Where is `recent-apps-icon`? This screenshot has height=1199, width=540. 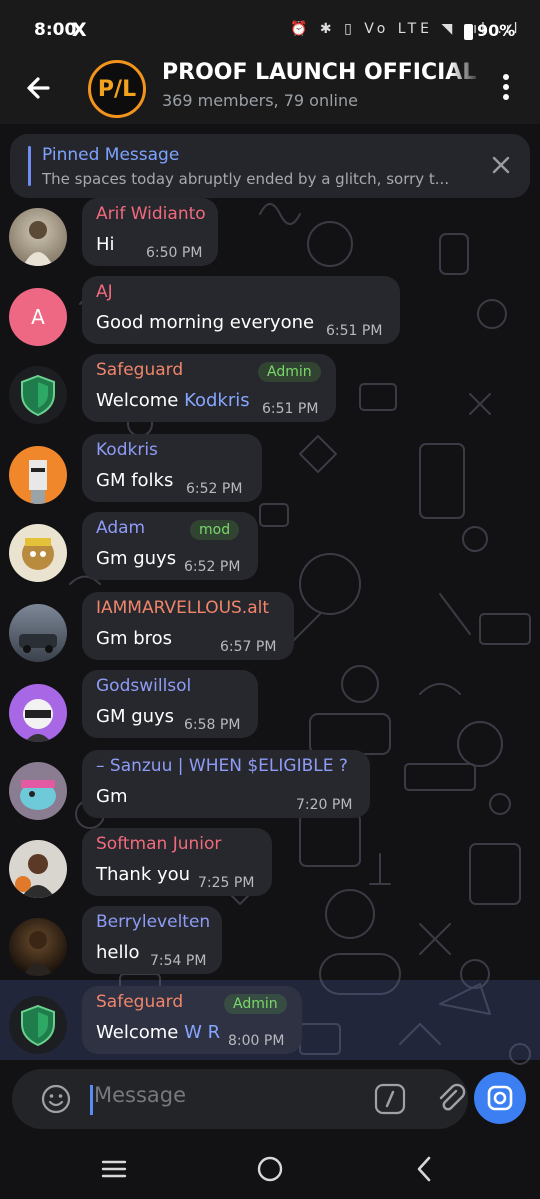
recent-apps-icon is located at coordinates (114, 1169).